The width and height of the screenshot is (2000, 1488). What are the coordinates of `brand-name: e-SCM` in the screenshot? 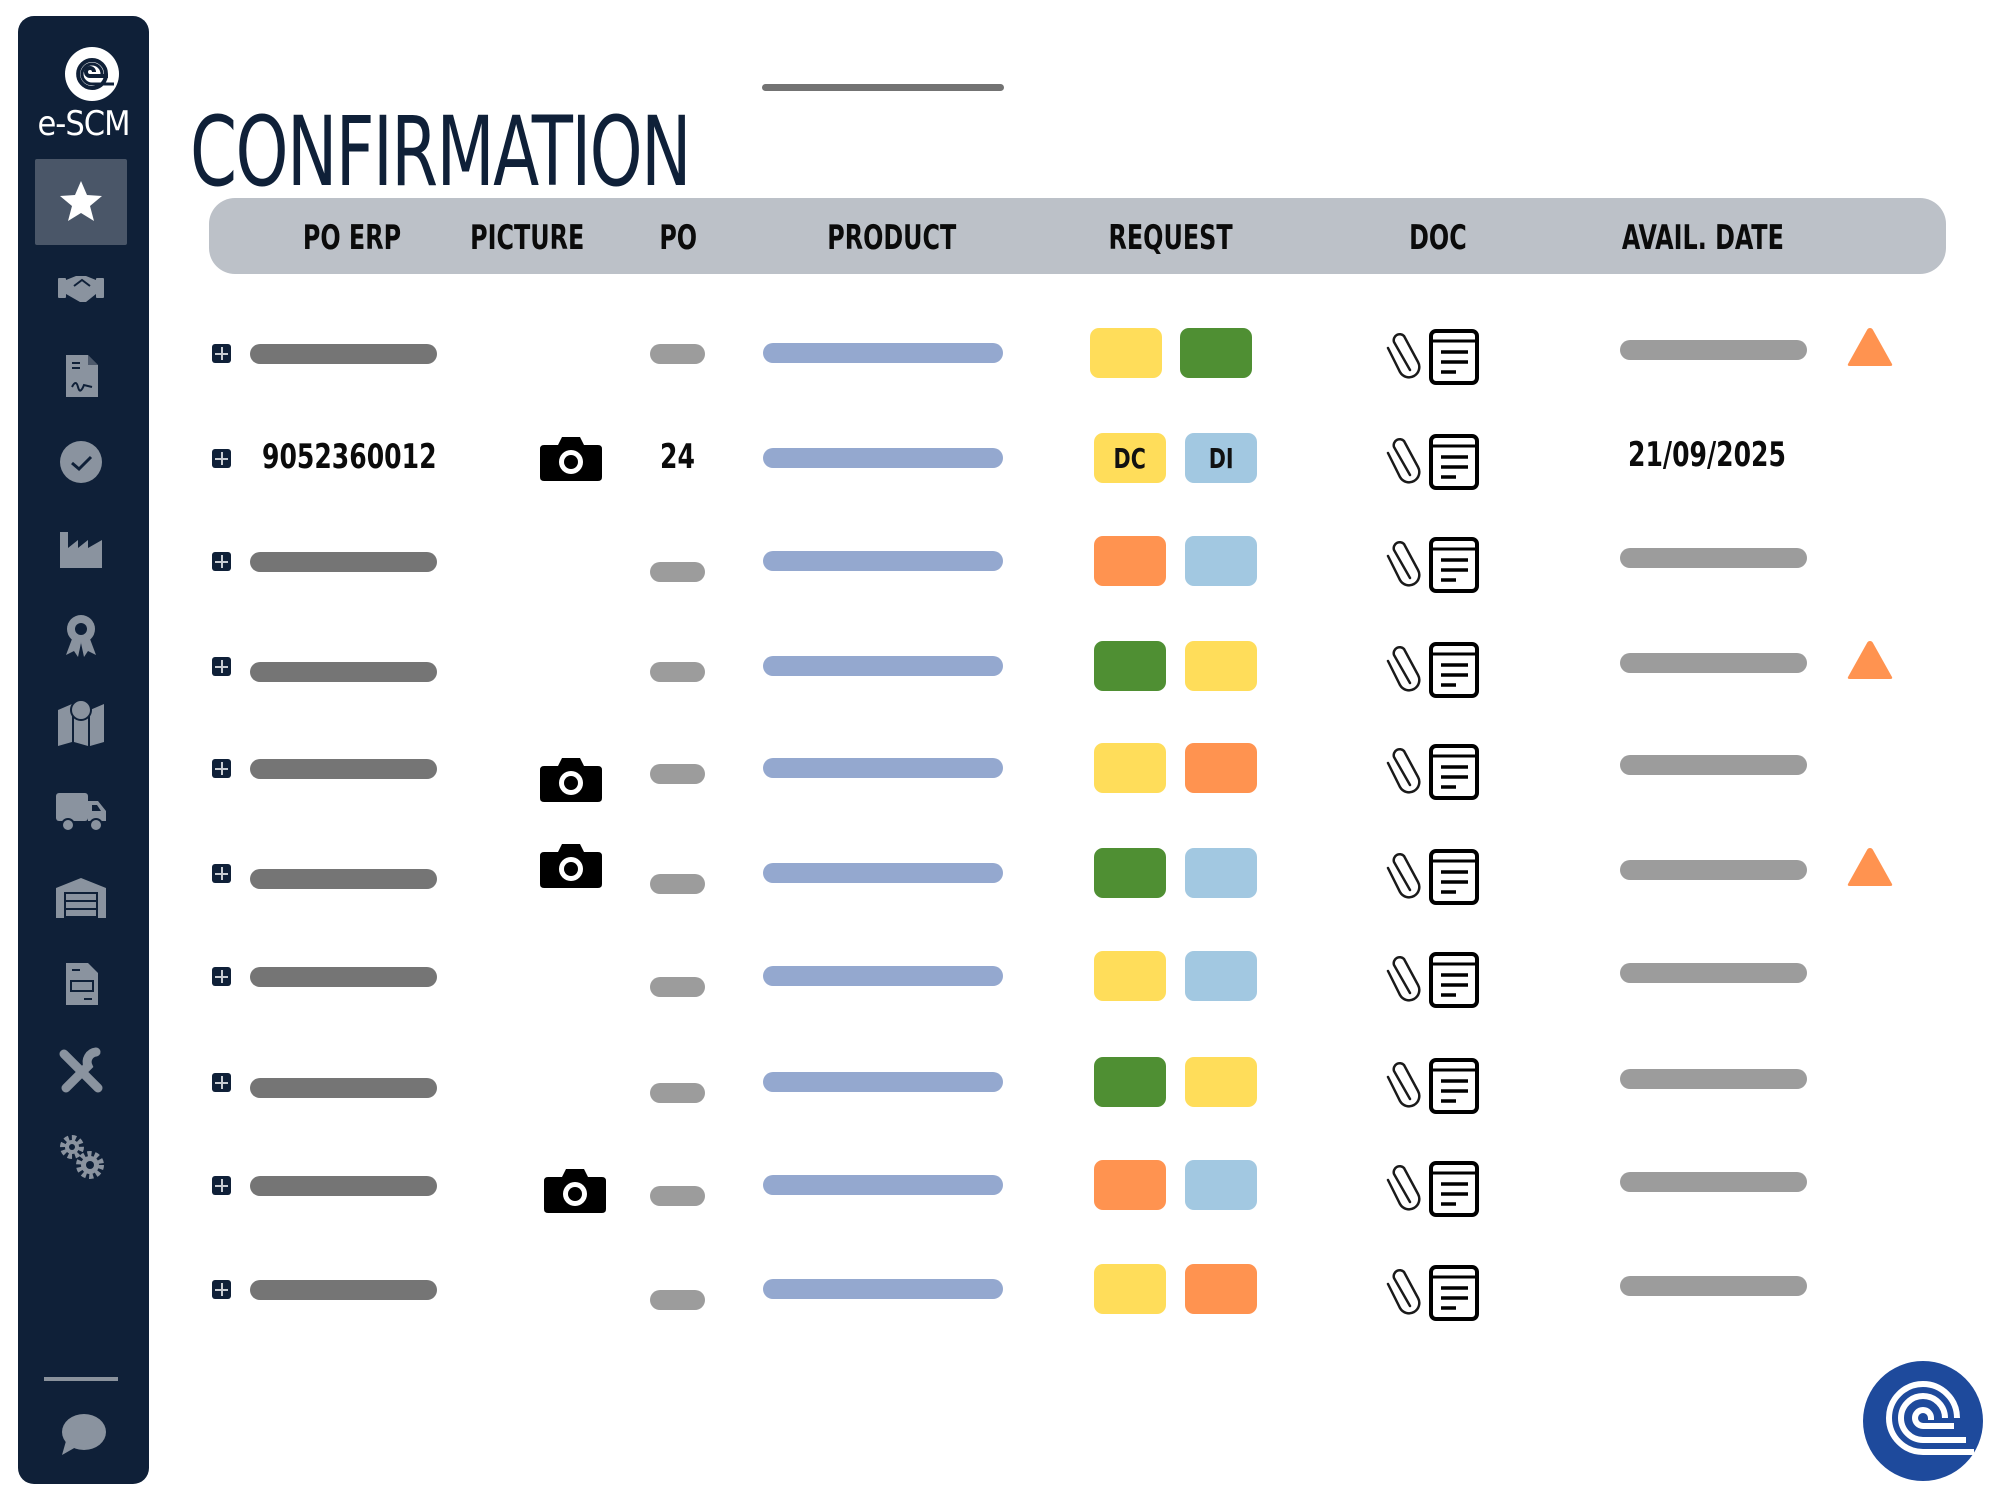 It's located at (83, 124).